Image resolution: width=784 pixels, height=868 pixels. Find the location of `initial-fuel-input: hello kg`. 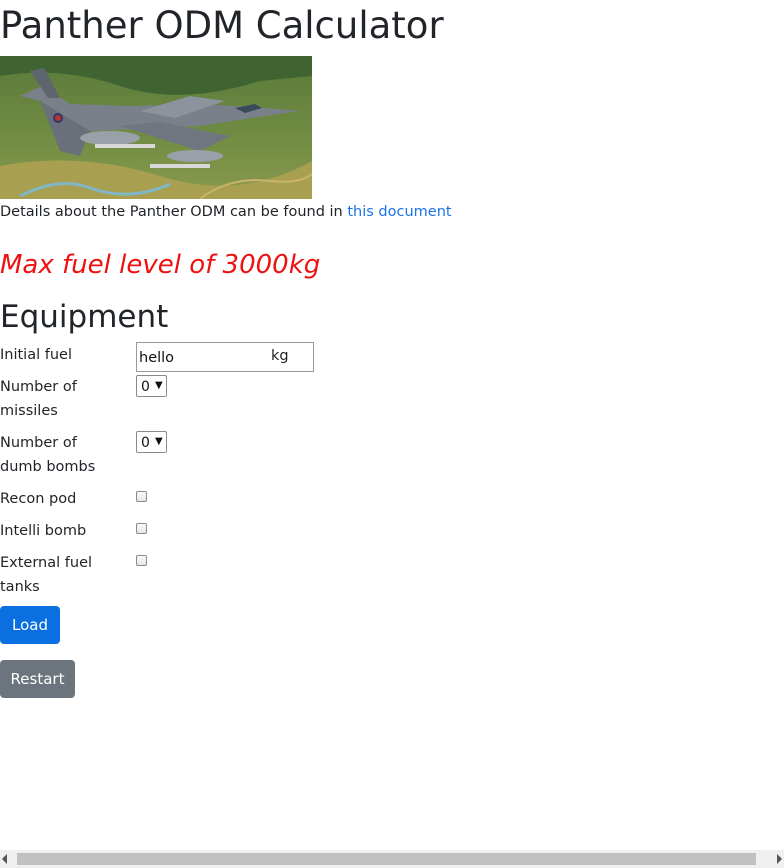

initial-fuel-input: hello kg is located at coordinates (225, 357).